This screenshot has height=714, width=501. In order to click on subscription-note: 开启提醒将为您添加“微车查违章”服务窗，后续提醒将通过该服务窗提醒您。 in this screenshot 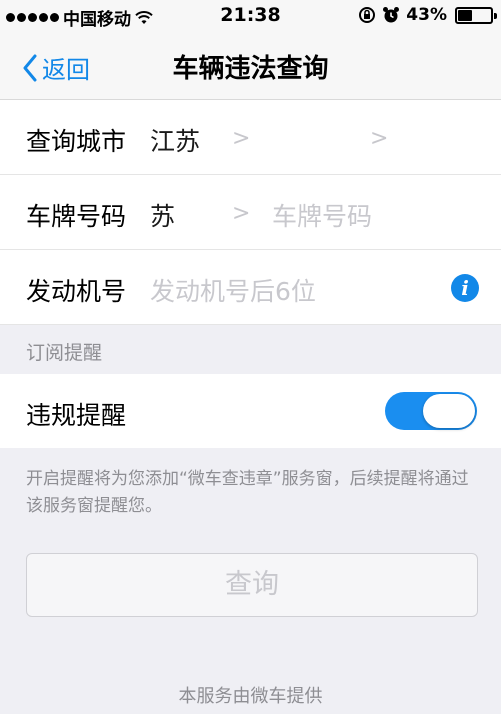, I will do `click(247, 492)`.